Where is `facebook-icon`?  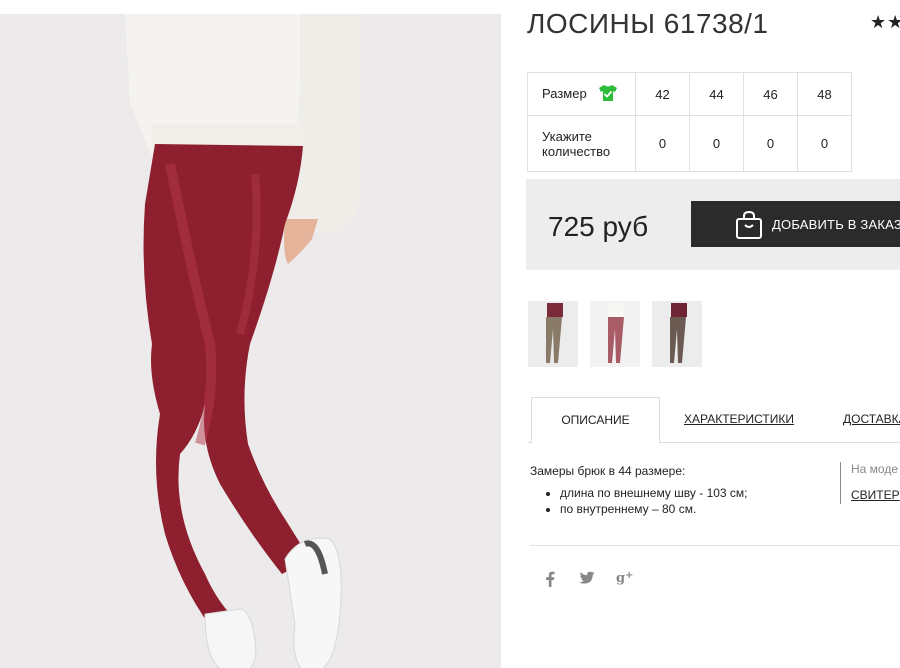 facebook-icon is located at coordinates (550, 580).